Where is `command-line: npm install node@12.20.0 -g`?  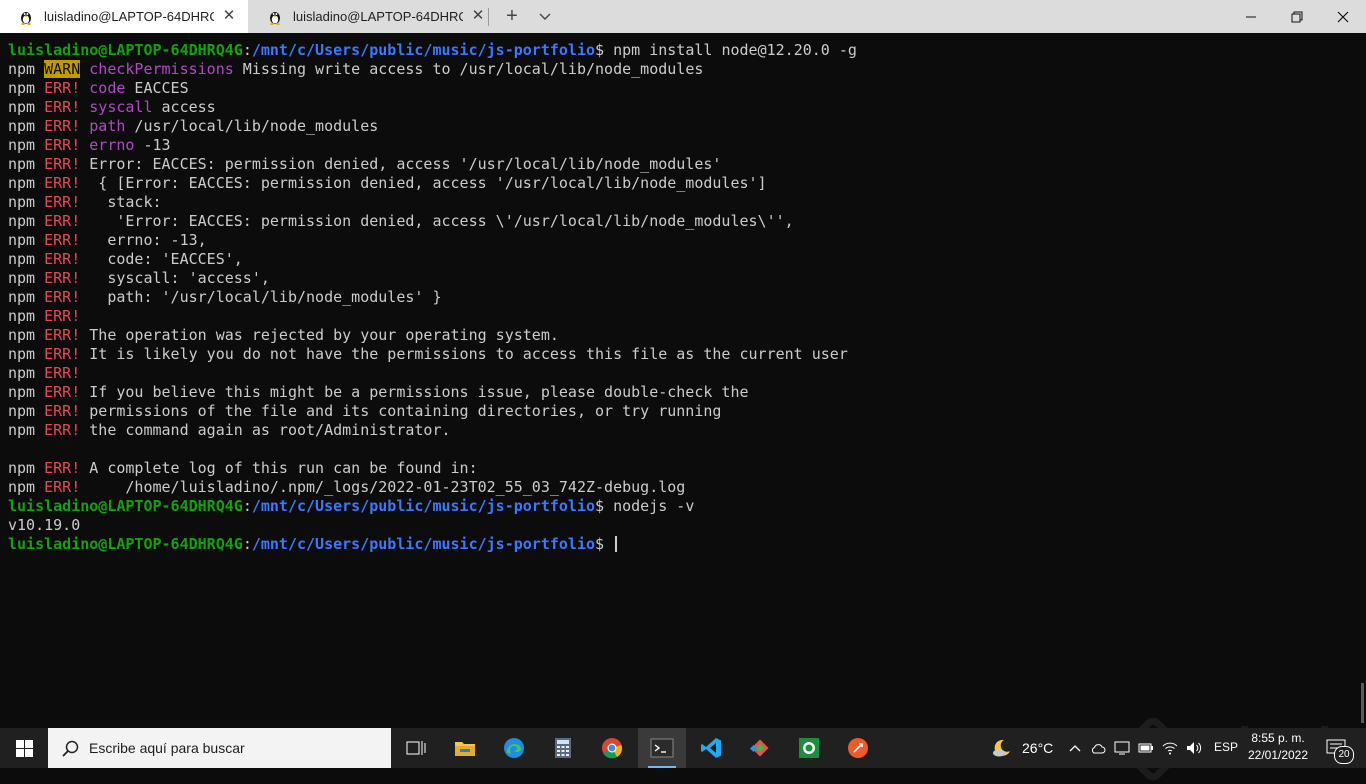
command-line: npm install node@12.20.0 -g is located at coordinates (735, 50).